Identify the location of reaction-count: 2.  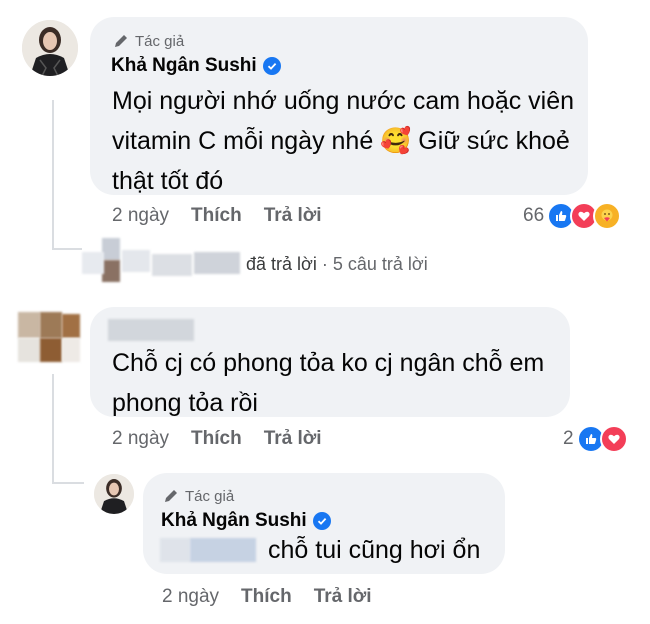
(568, 438).